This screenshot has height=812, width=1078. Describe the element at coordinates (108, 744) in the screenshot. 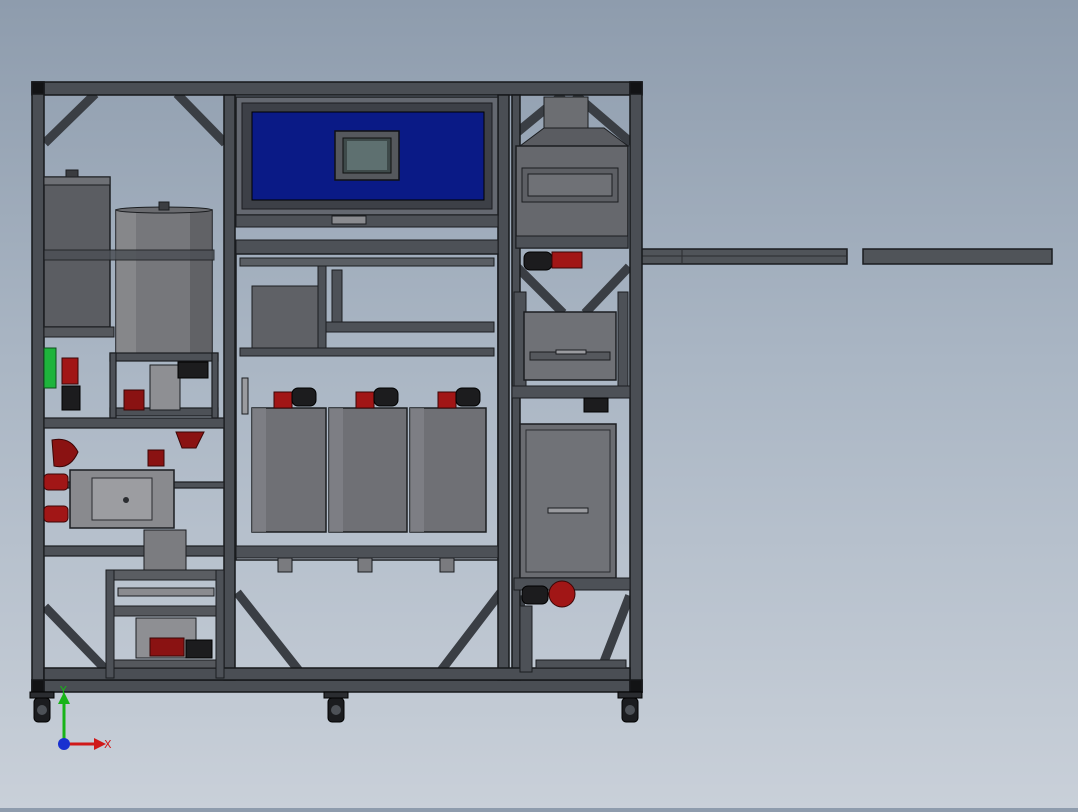

I see `x-axis-label: X` at that location.